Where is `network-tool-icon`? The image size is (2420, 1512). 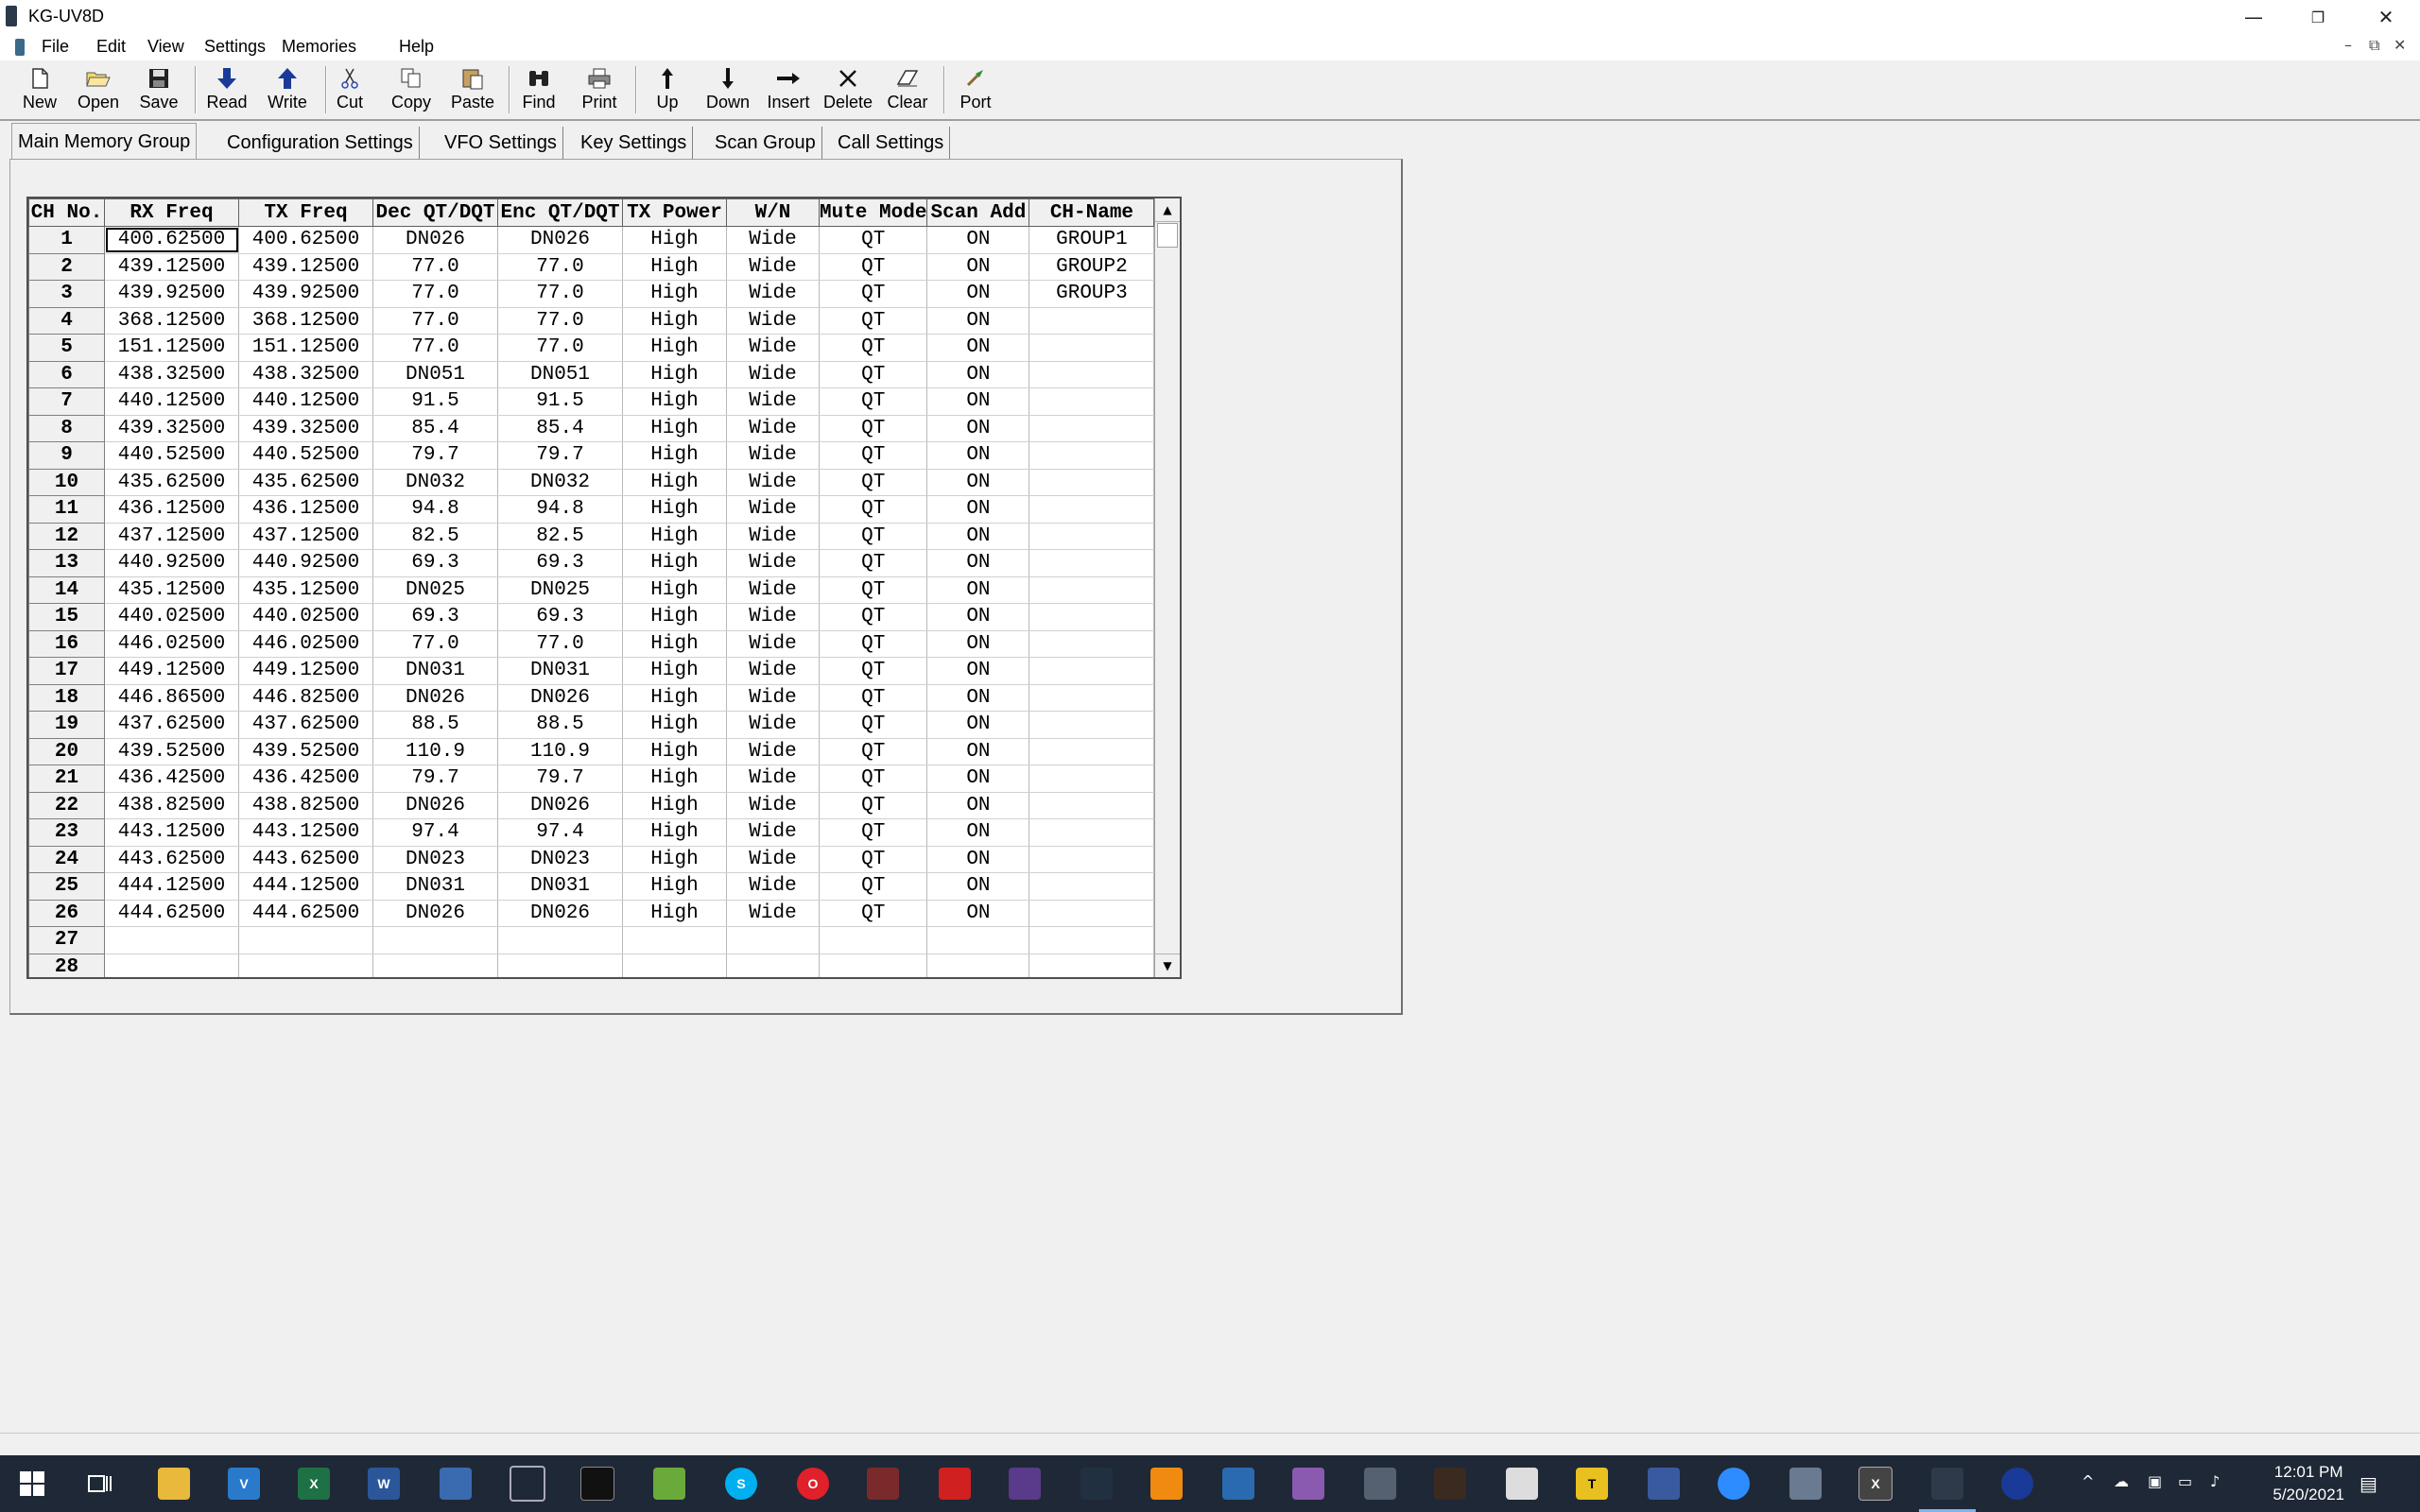
network-tool-icon is located at coordinates (883, 1484).